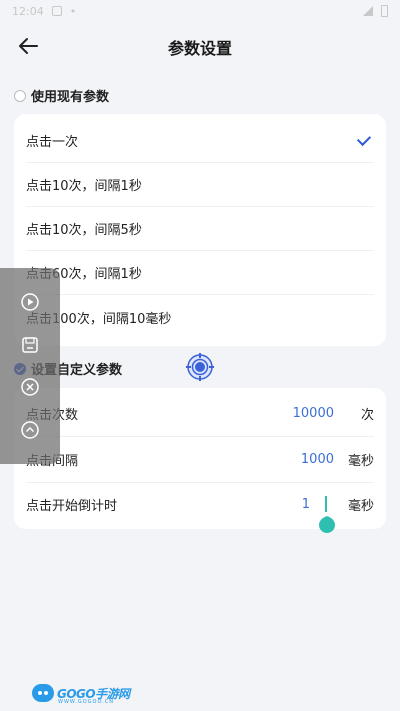  I want to click on preset-item: 点击一次, so click(200, 141).